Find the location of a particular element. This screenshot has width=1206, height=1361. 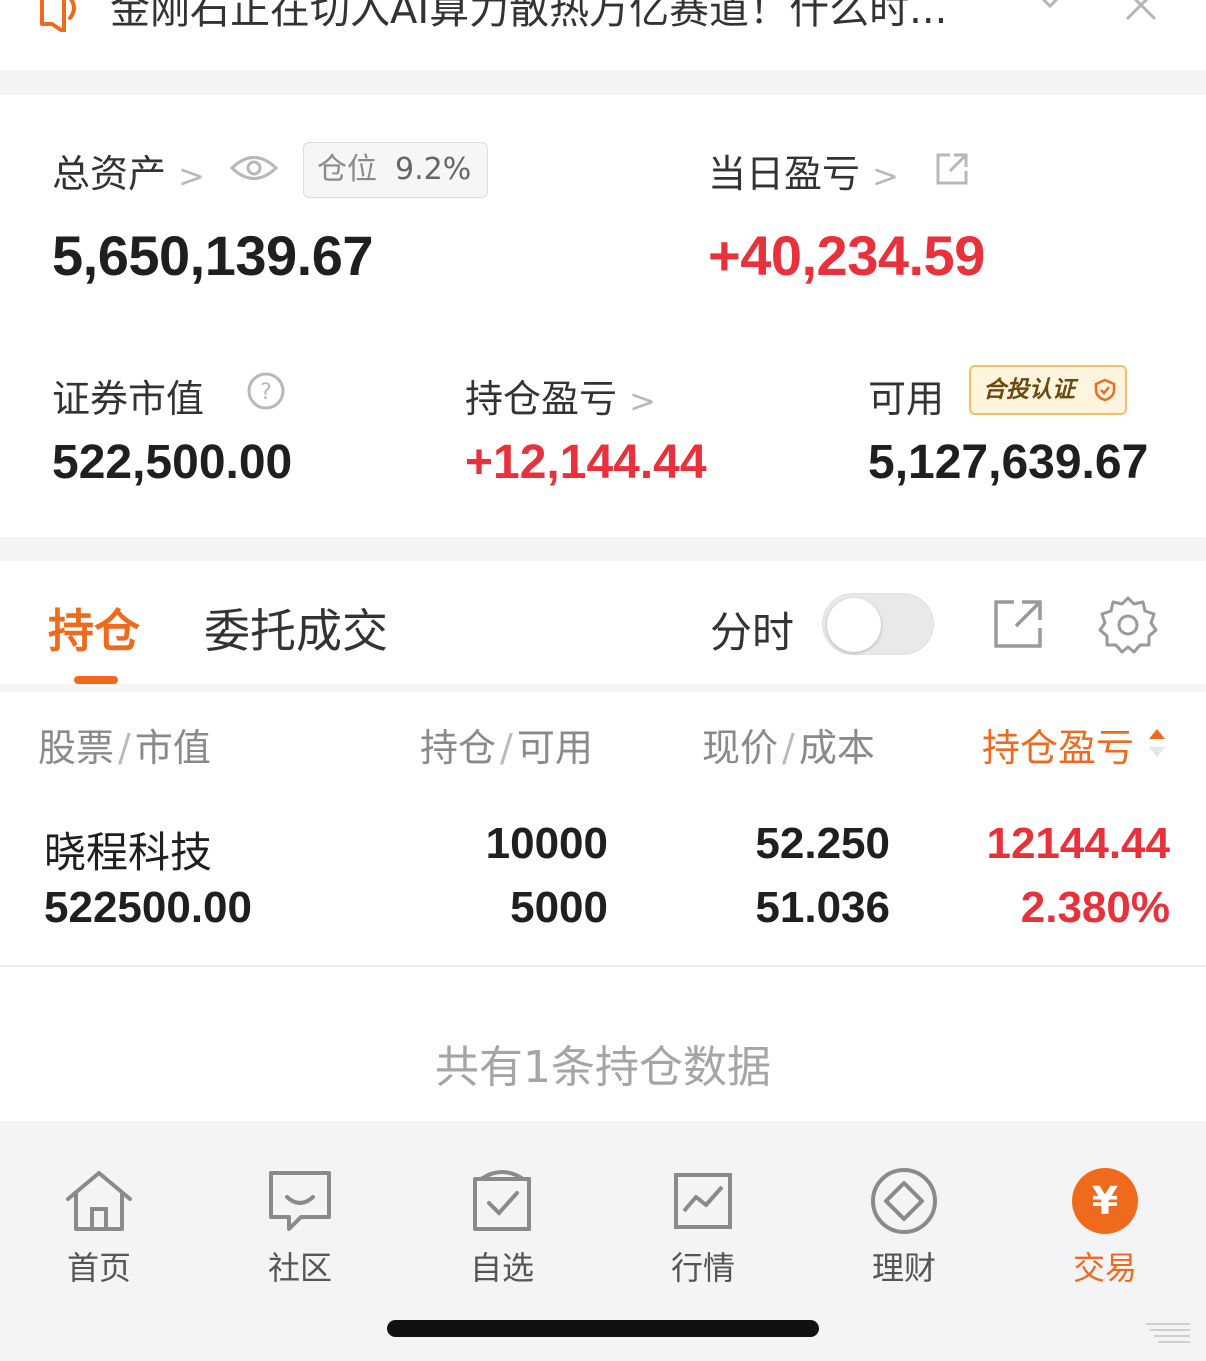

stock-market-value: 522500.00 is located at coordinates (148, 907).